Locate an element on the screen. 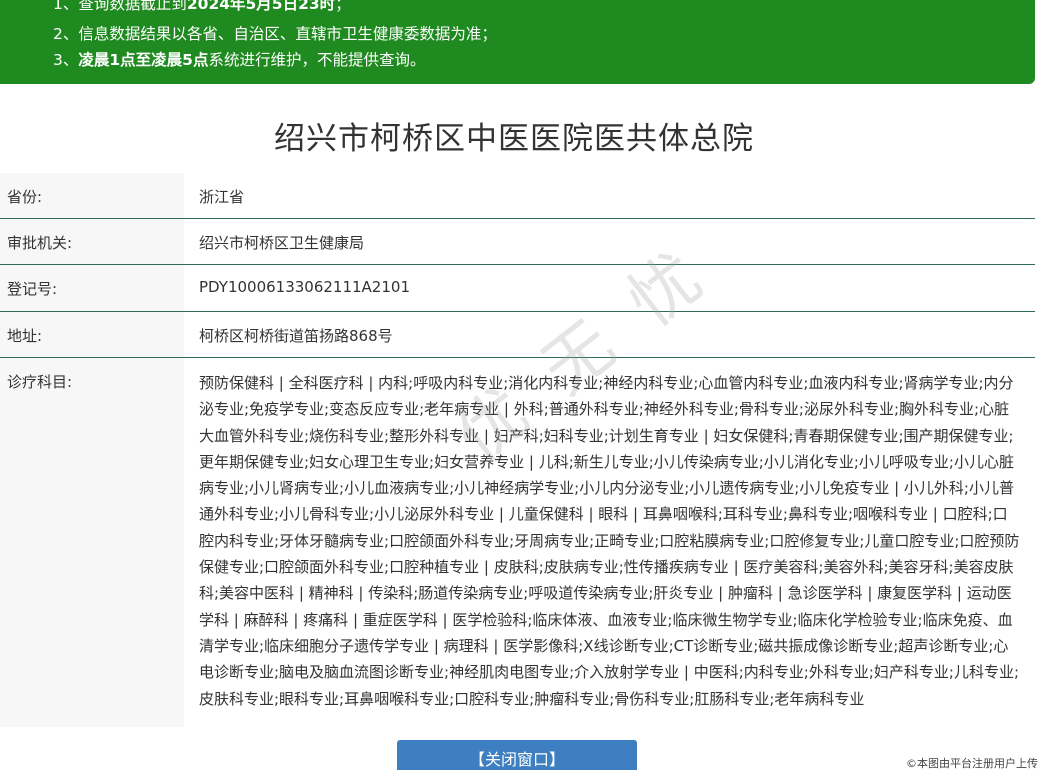 The image size is (1040, 770). footer-note: ©本图由平台注册用户上传 is located at coordinates (972, 763).